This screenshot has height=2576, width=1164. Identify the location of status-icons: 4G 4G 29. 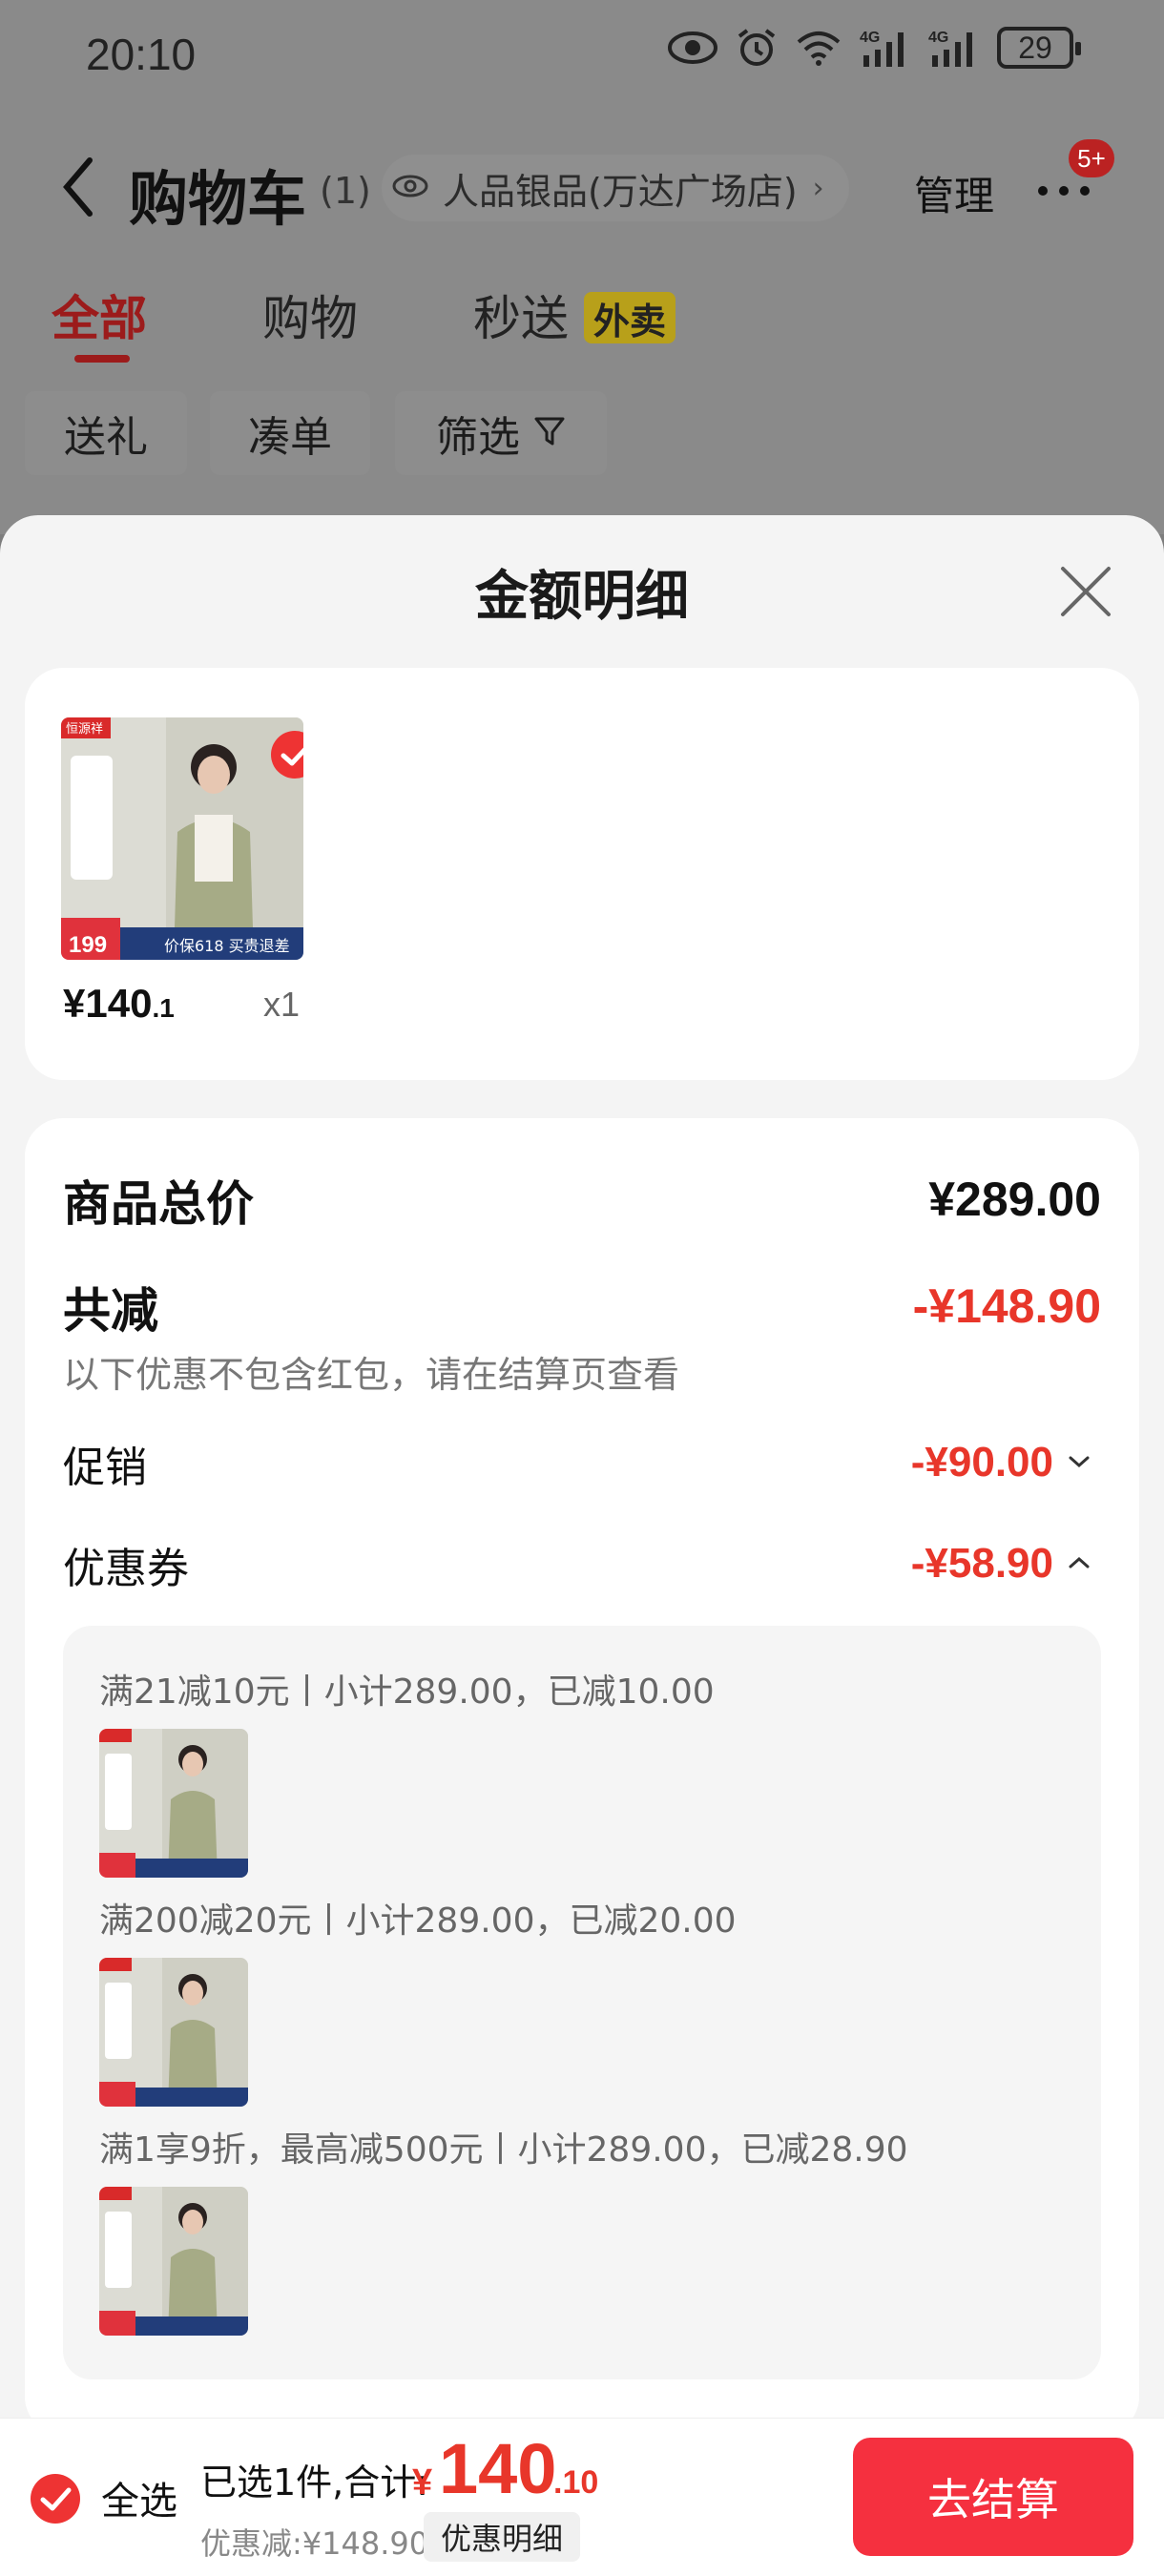
(874, 48).